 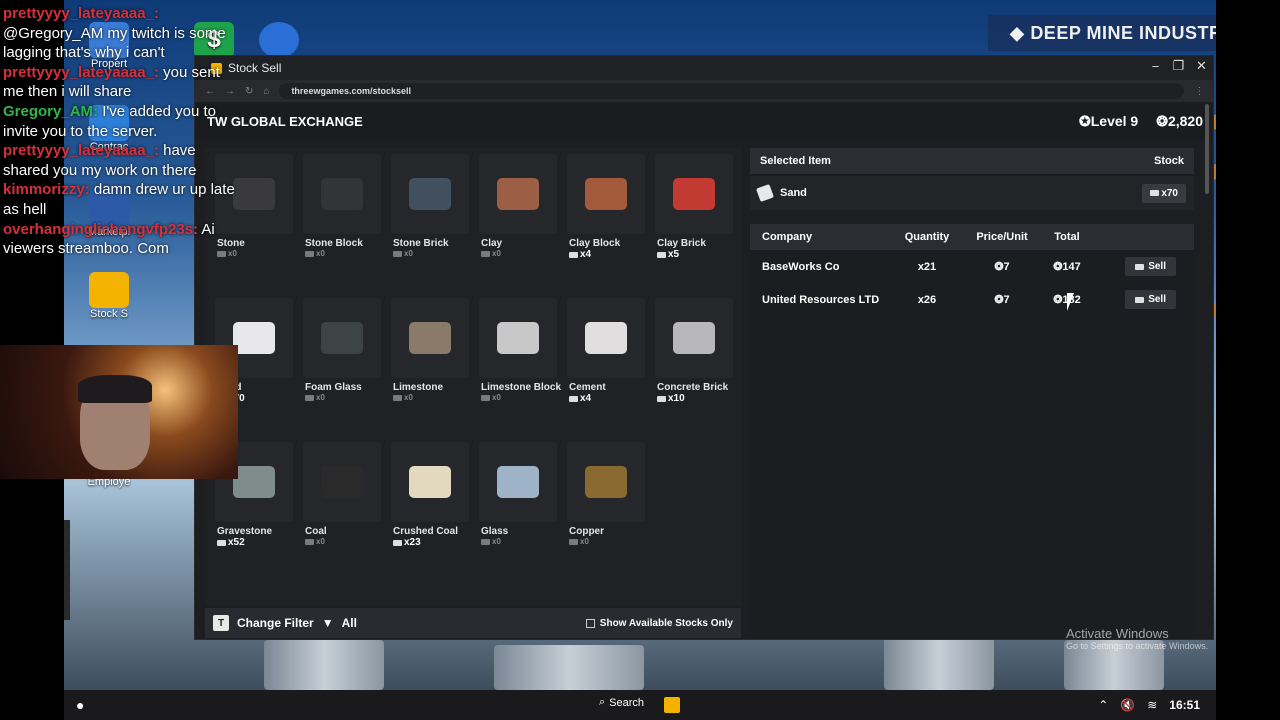 I want to click on url-field: threewgames.com/stocksell, so click(x=732, y=91).